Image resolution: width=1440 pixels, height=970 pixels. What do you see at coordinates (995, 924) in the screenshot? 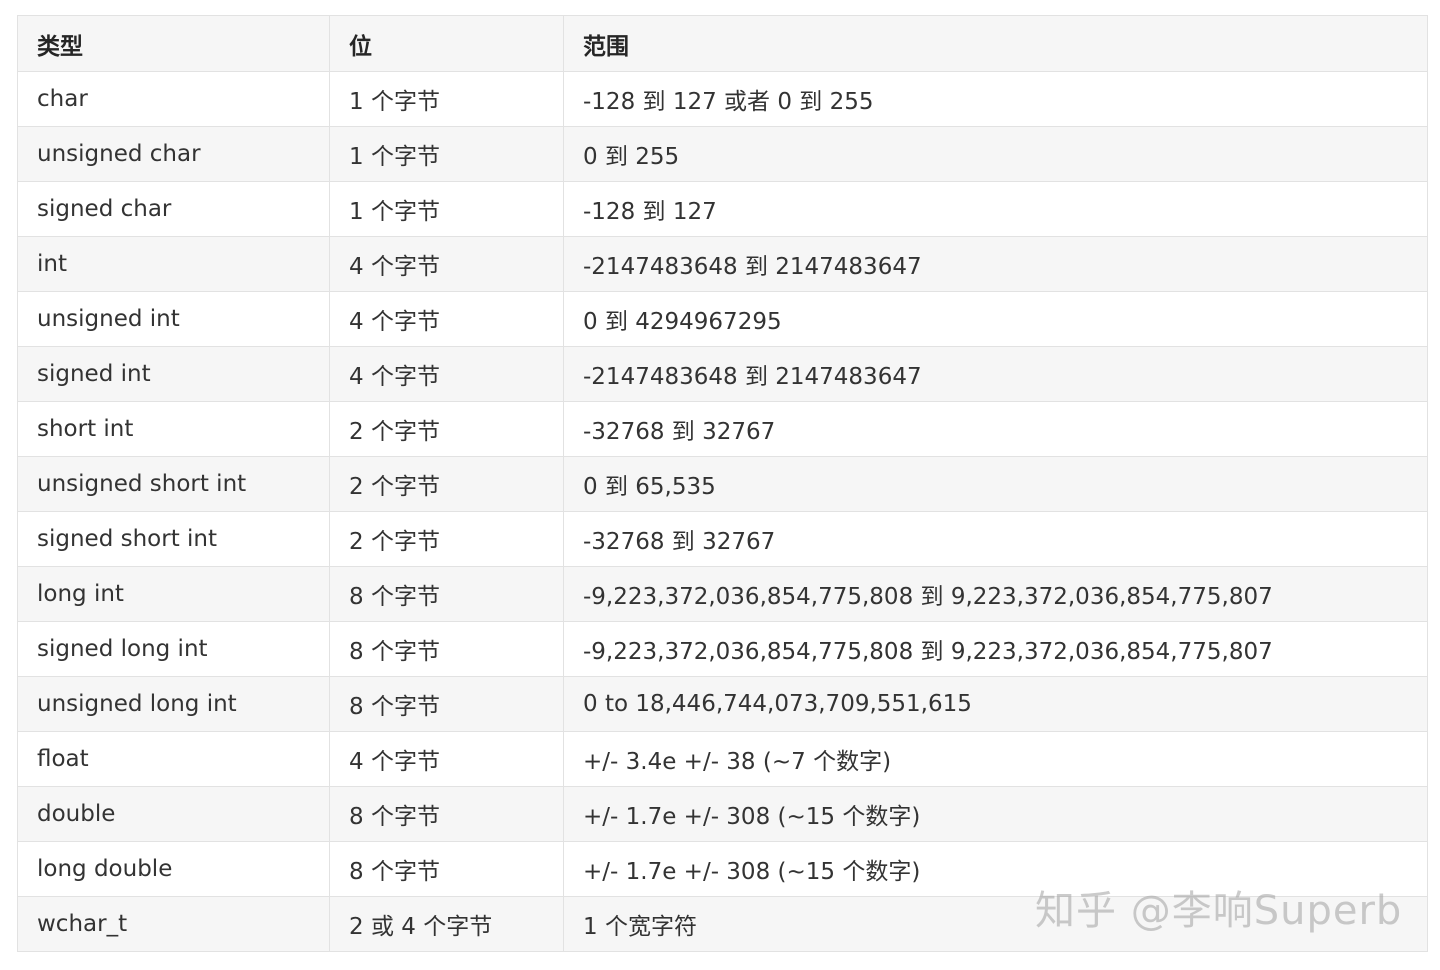
I see `cell-range: 1 个宽字符` at bounding box center [995, 924].